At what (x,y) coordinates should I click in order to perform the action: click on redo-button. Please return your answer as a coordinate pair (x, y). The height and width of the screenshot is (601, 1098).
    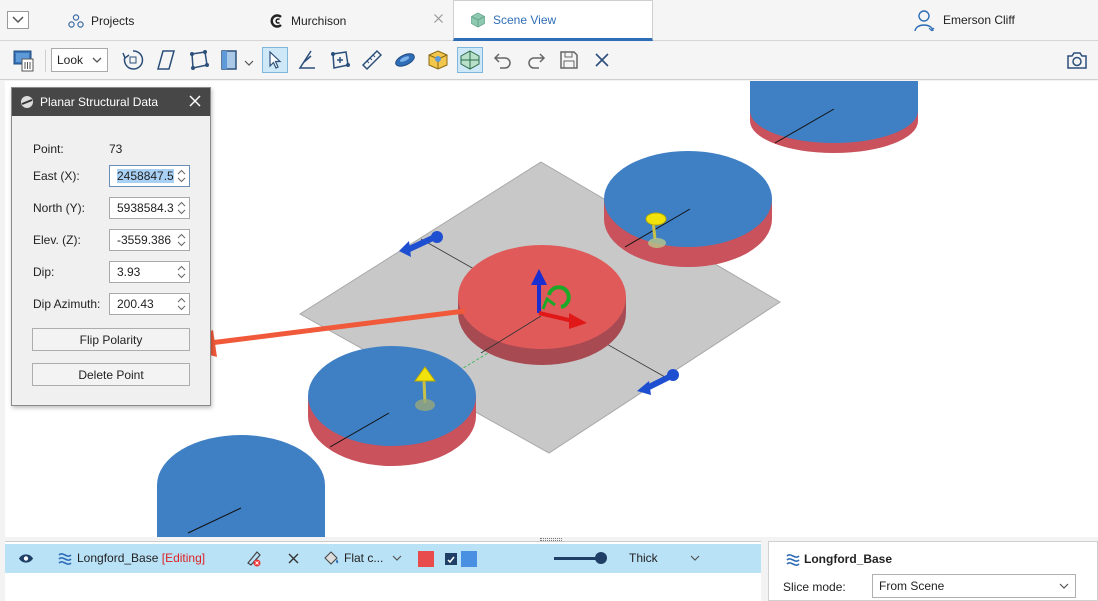
    Looking at the image, I should click on (536, 60).